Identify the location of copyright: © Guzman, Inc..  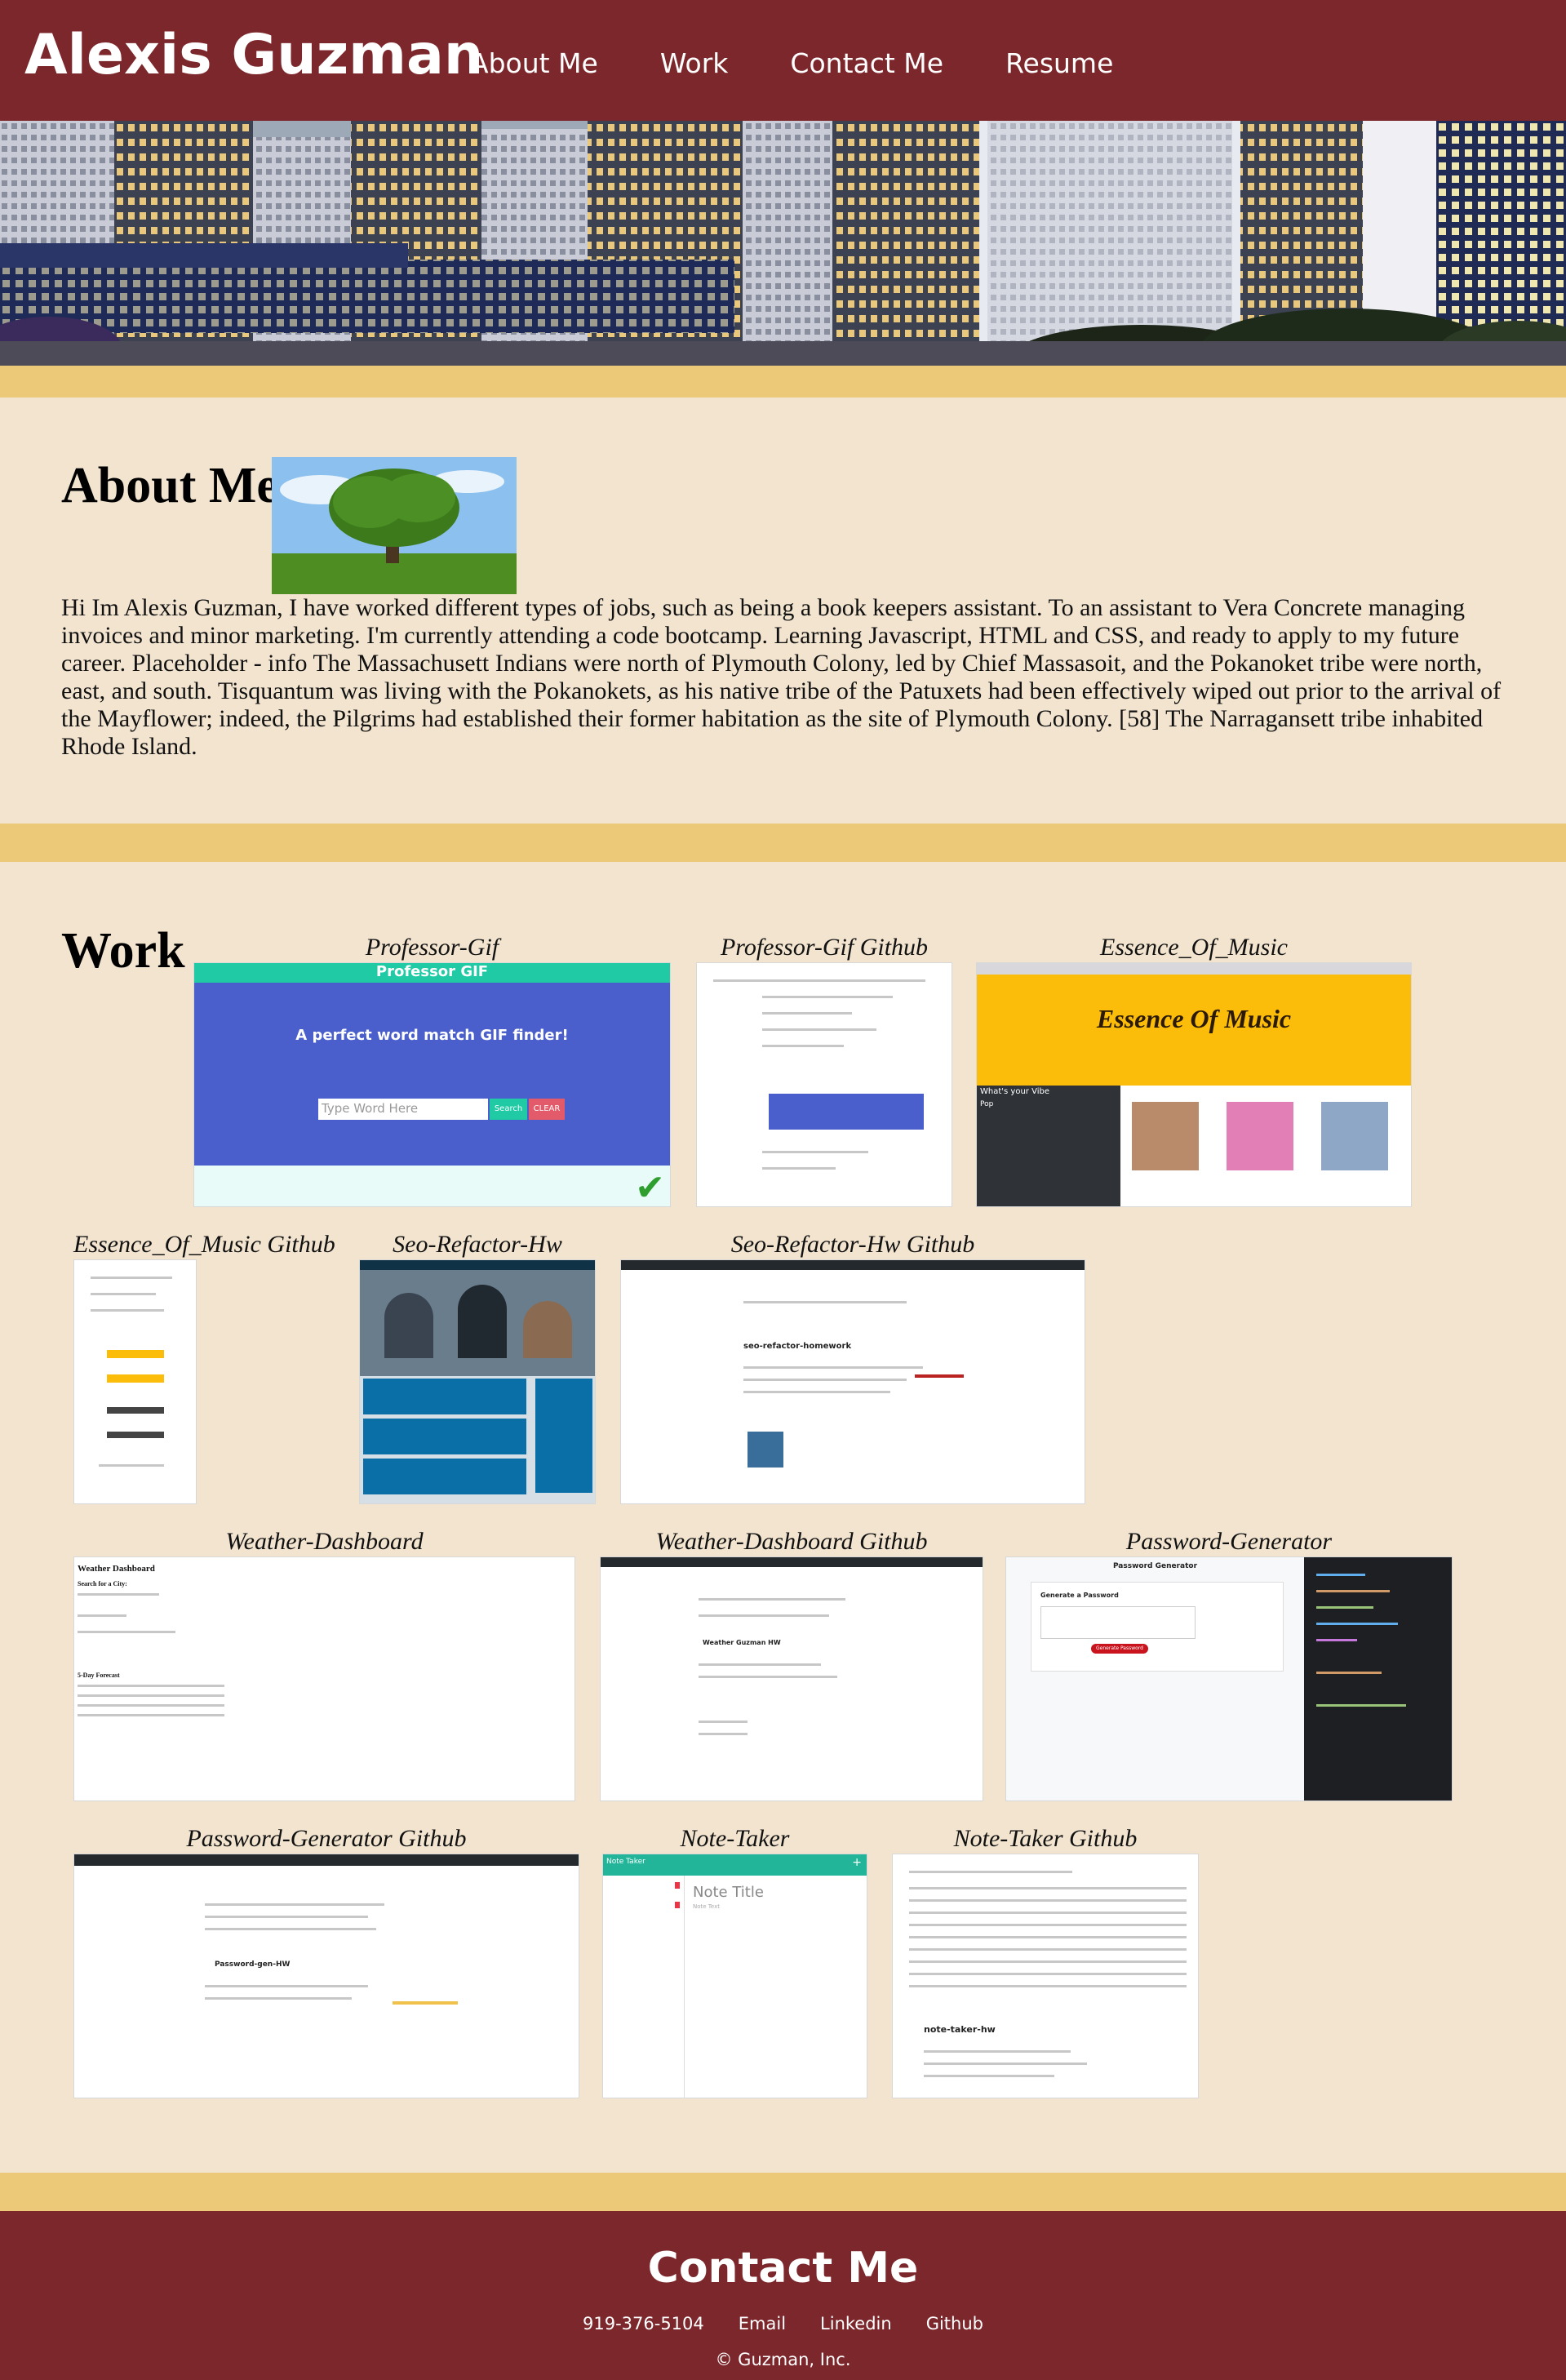
(783, 2359).